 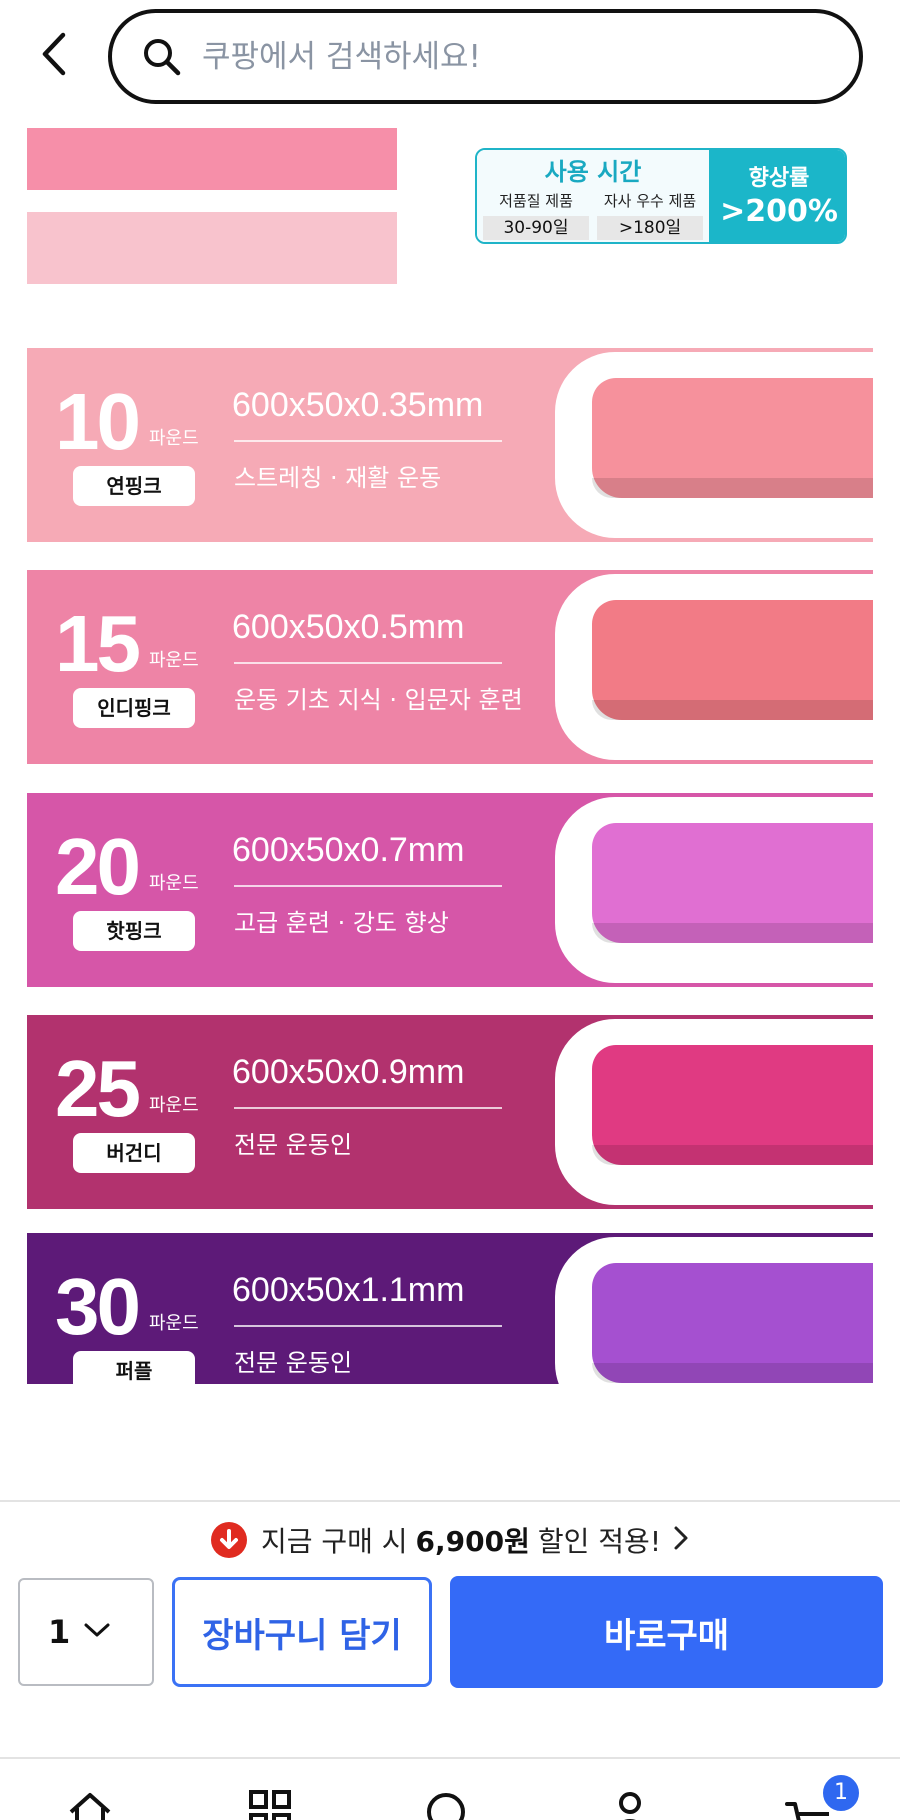 I want to click on usage-col2-header: 자사 우수 제품, so click(x=650, y=201).